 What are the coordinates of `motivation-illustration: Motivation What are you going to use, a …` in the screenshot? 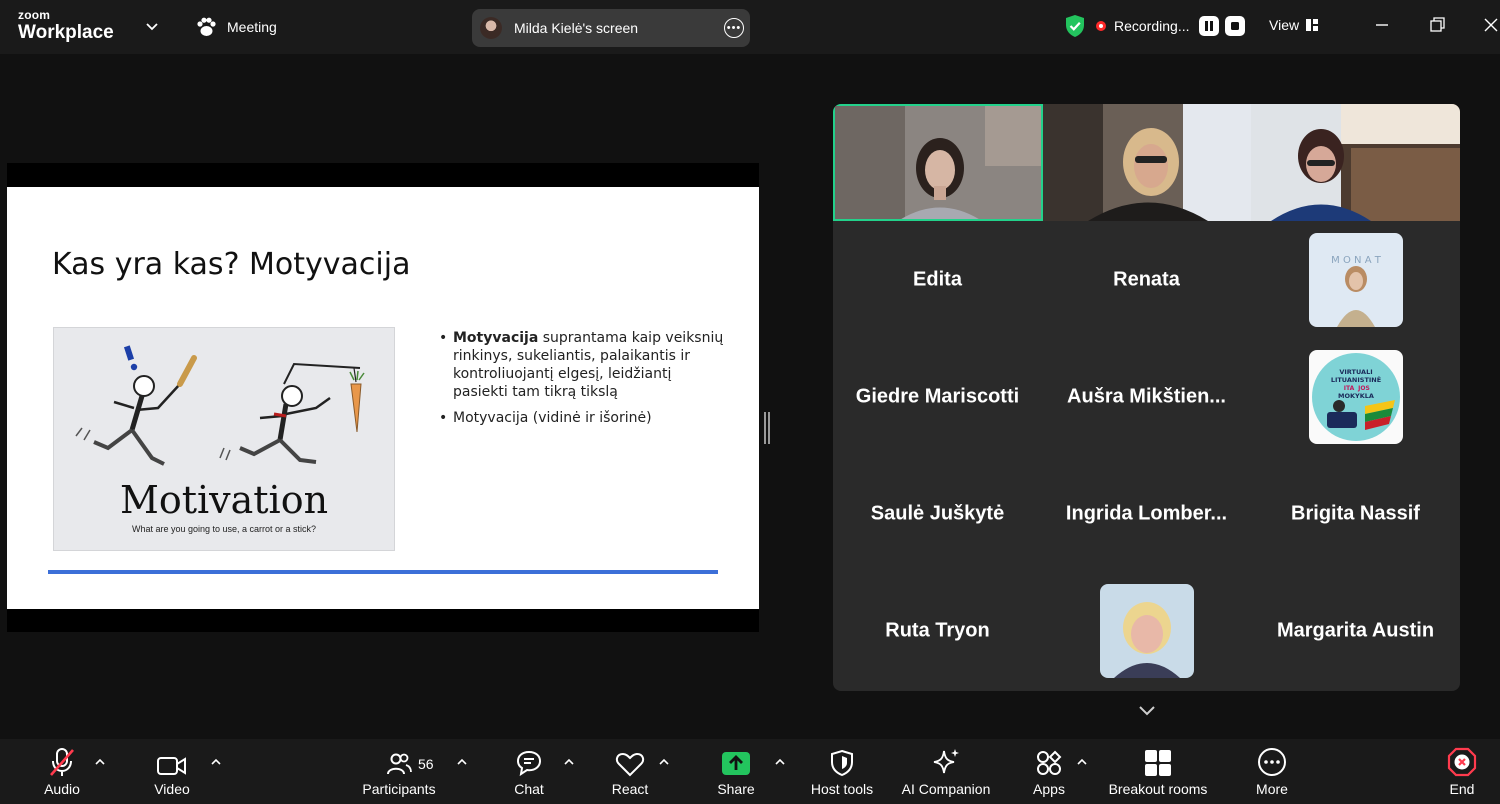 It's located at (224, 439).